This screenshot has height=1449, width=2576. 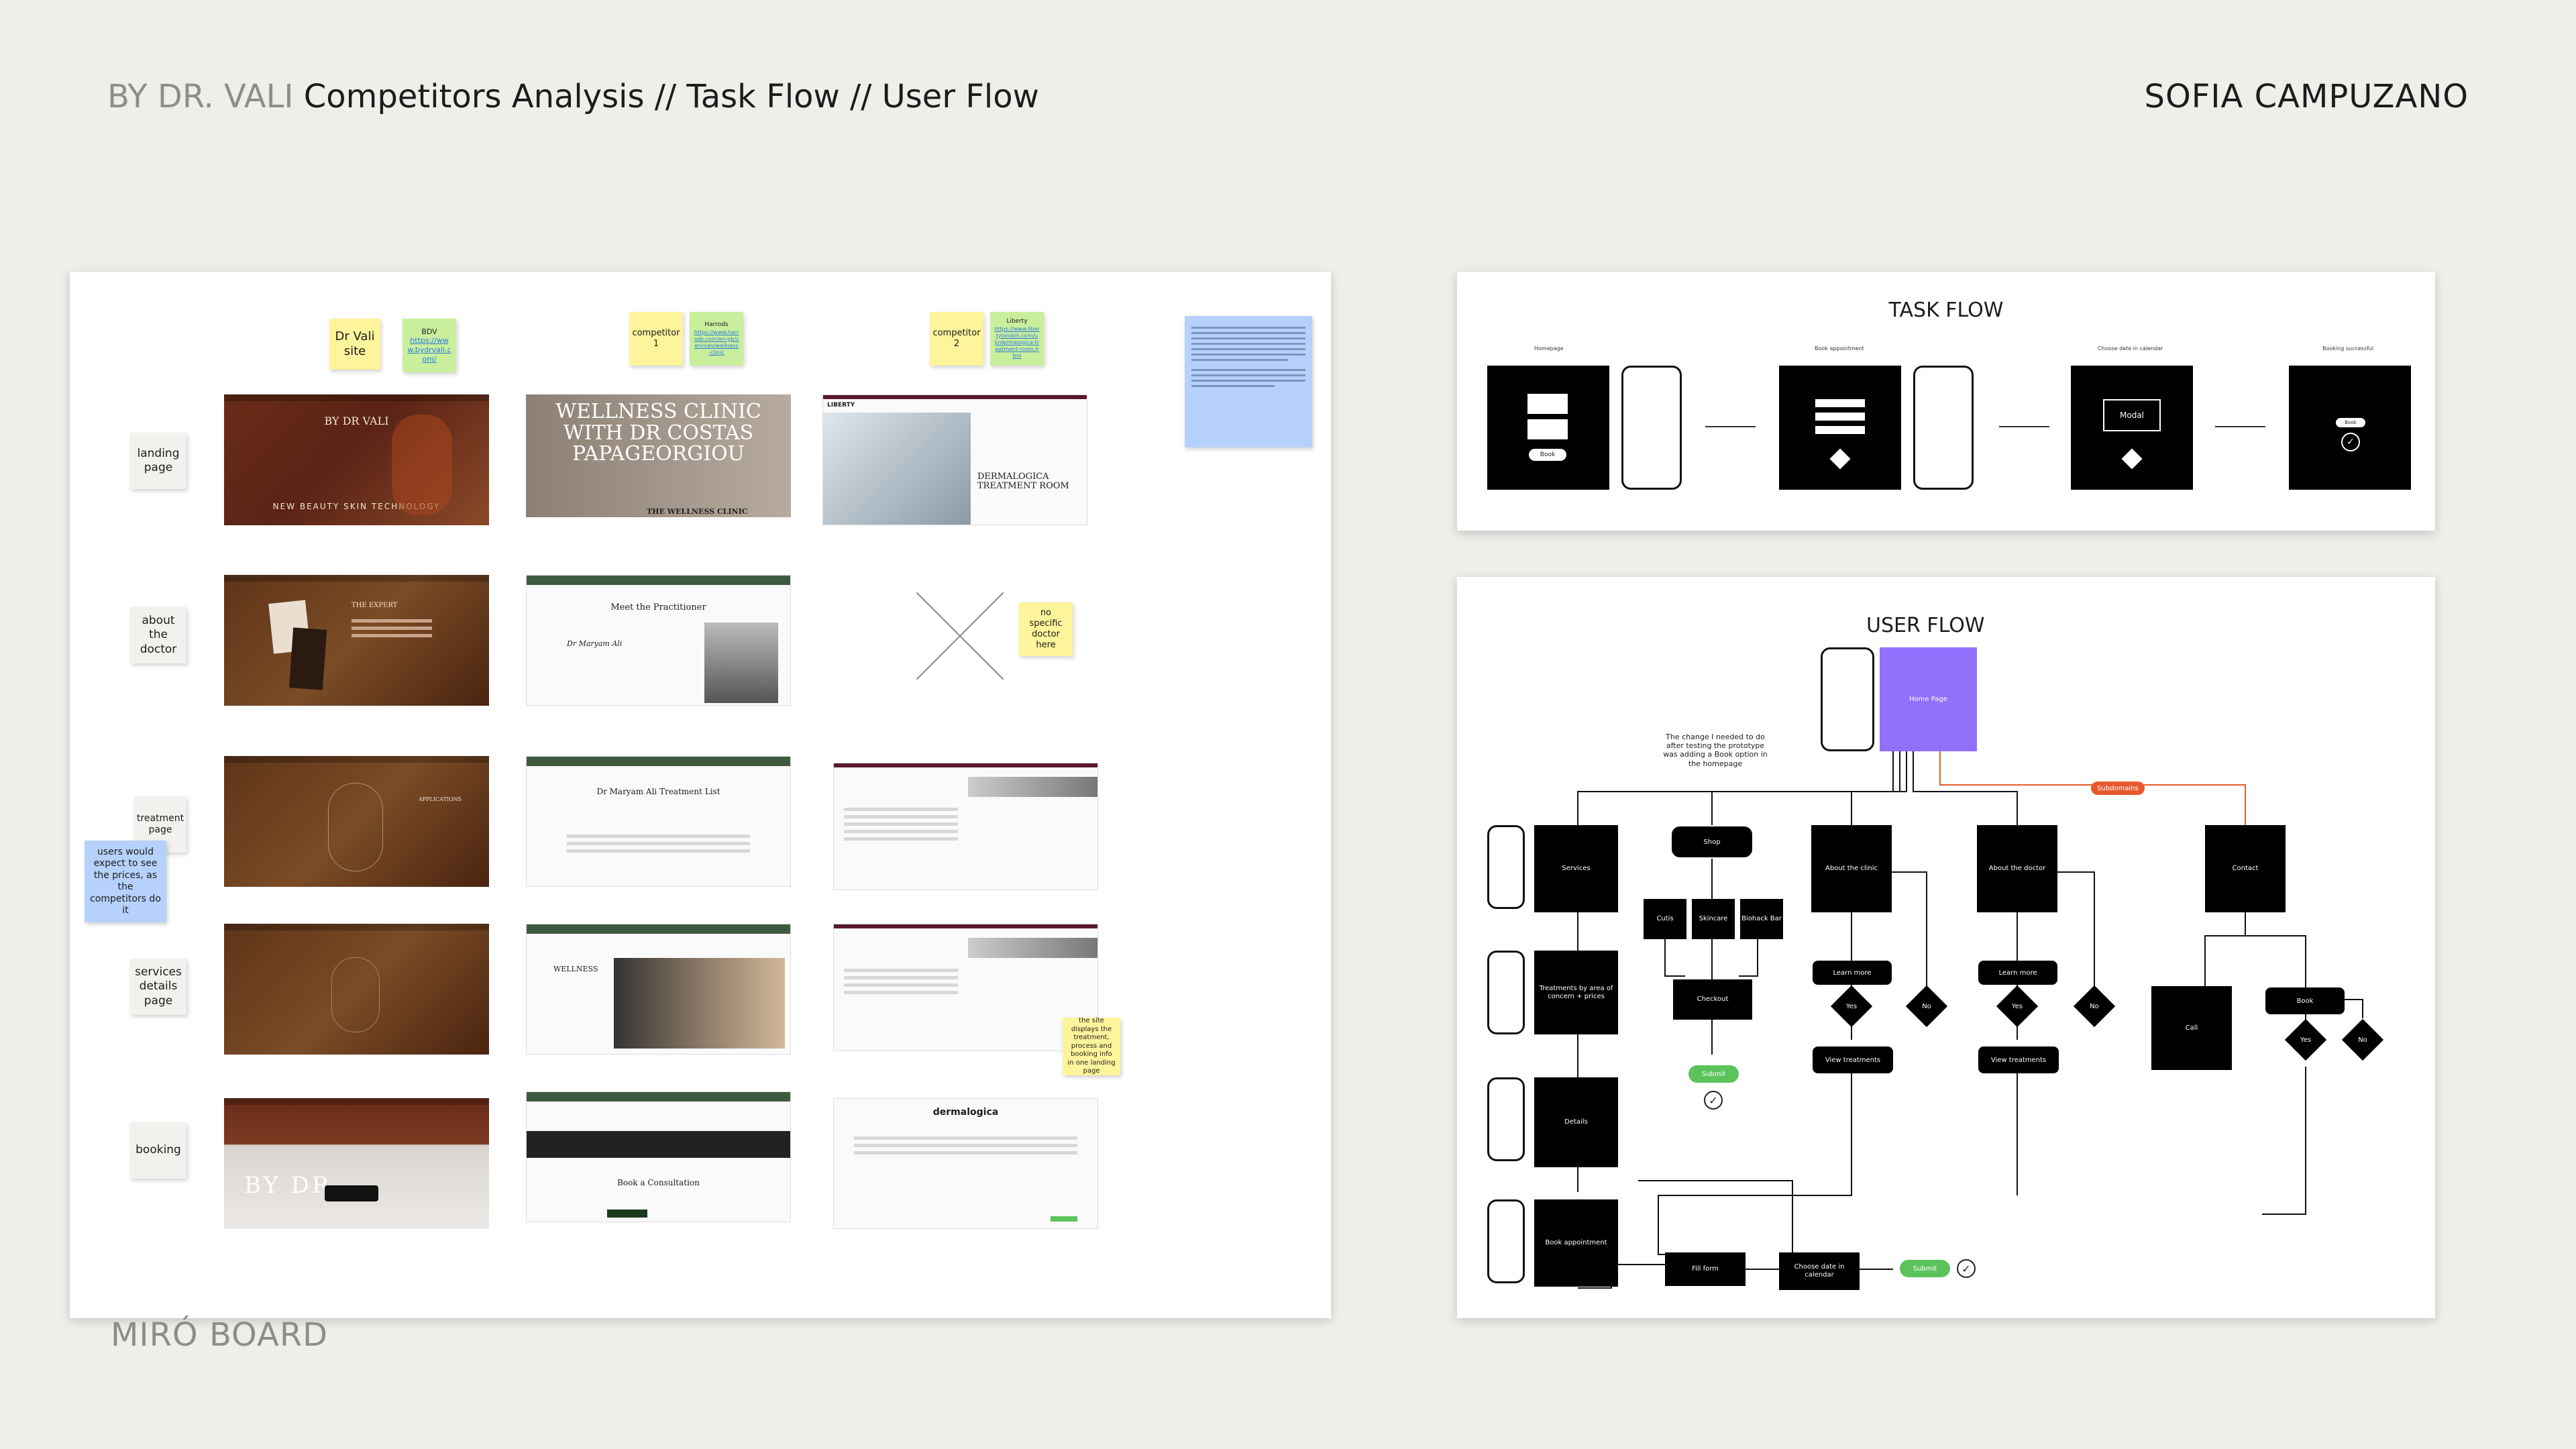 What do you see at coordinates (1925, 1268) in the screenshot?
I see `user-booking-submit: Submit` at bounding box center [1925, 1268].